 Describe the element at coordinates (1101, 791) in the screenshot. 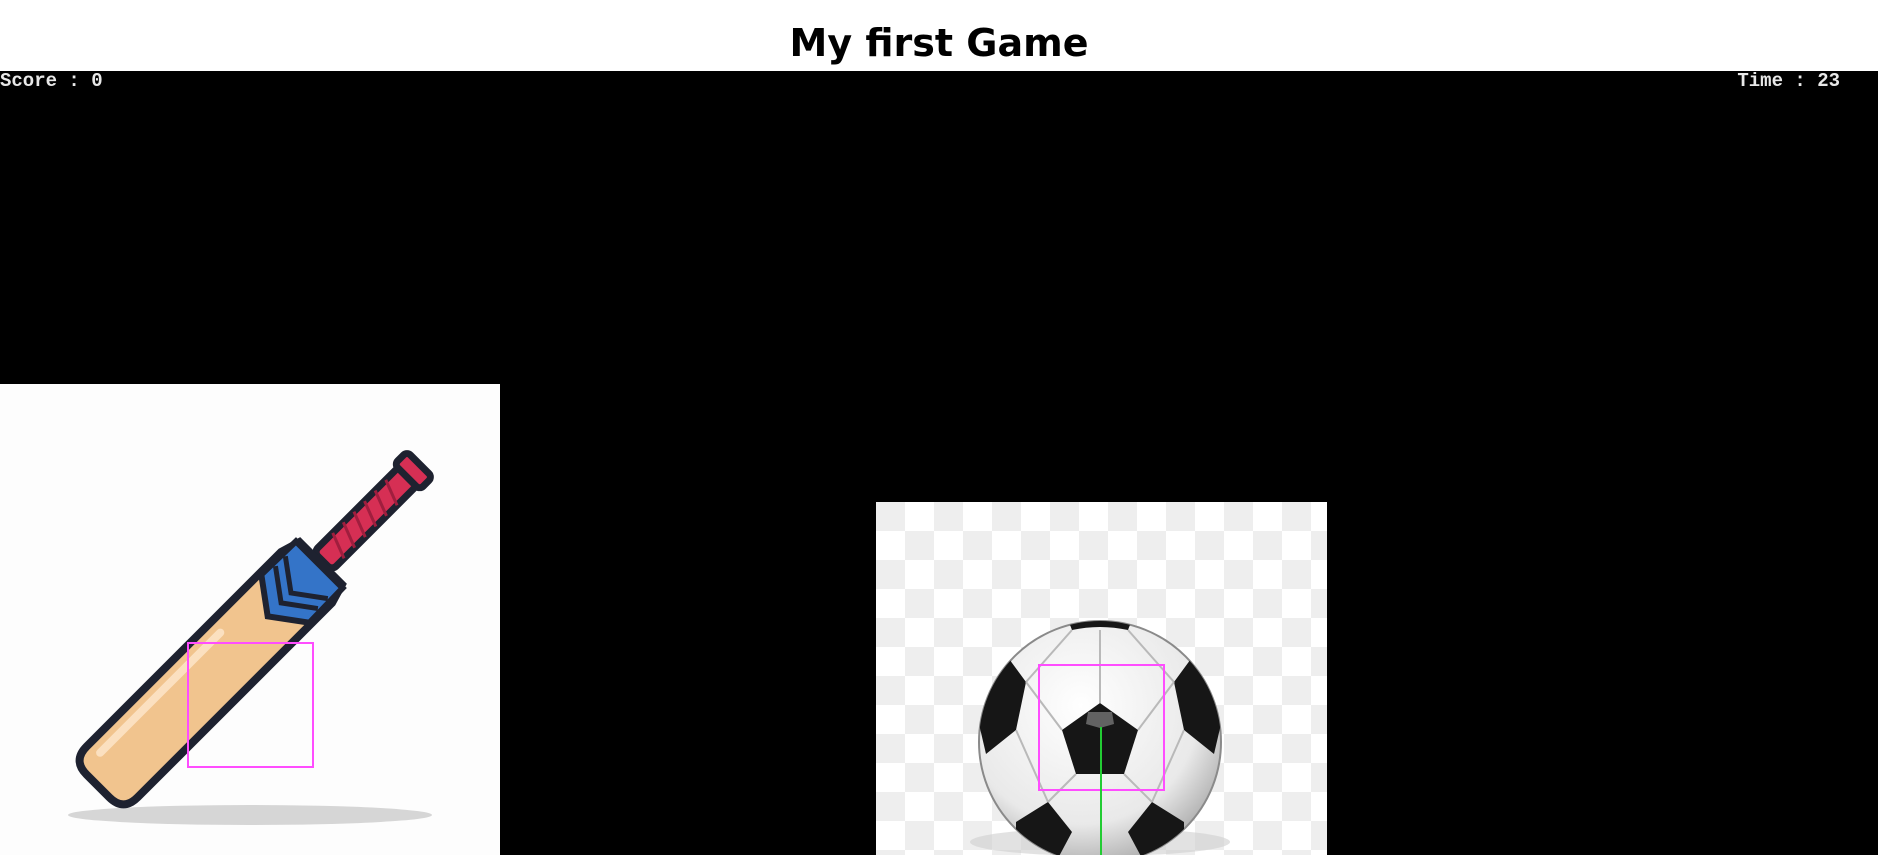

I see `ball-velocity-indicator` at that location.